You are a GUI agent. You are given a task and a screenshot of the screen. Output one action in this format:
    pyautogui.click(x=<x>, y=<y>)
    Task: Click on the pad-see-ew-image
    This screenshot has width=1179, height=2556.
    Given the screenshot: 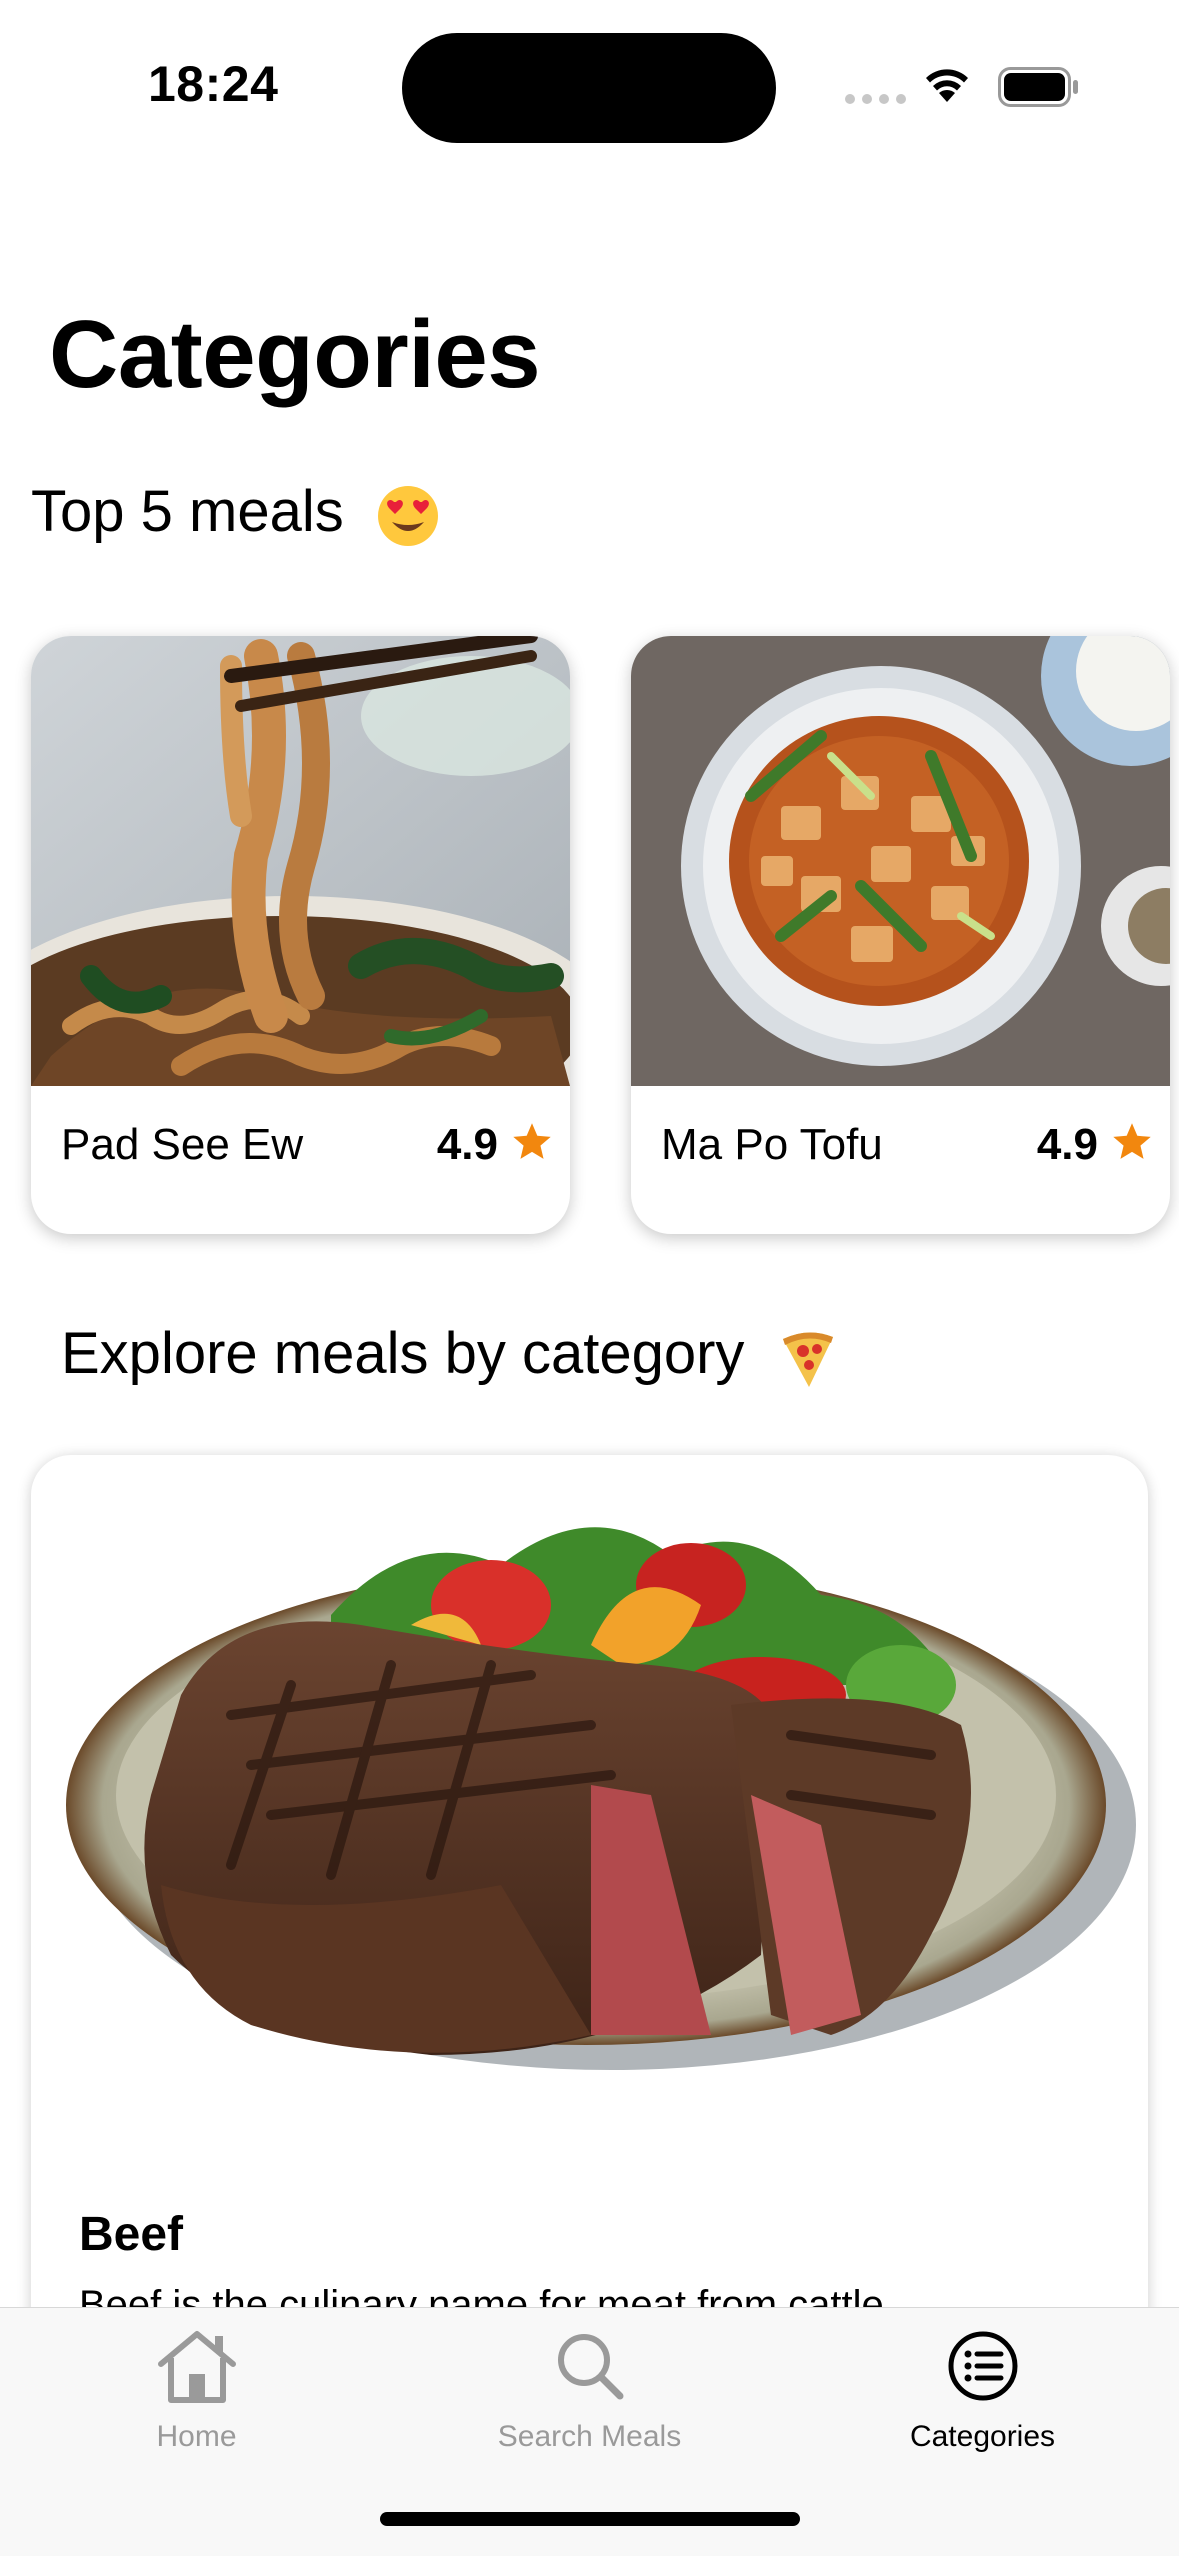 What is the action you would take?
    pyautogui.click(x=300, y=861)
    